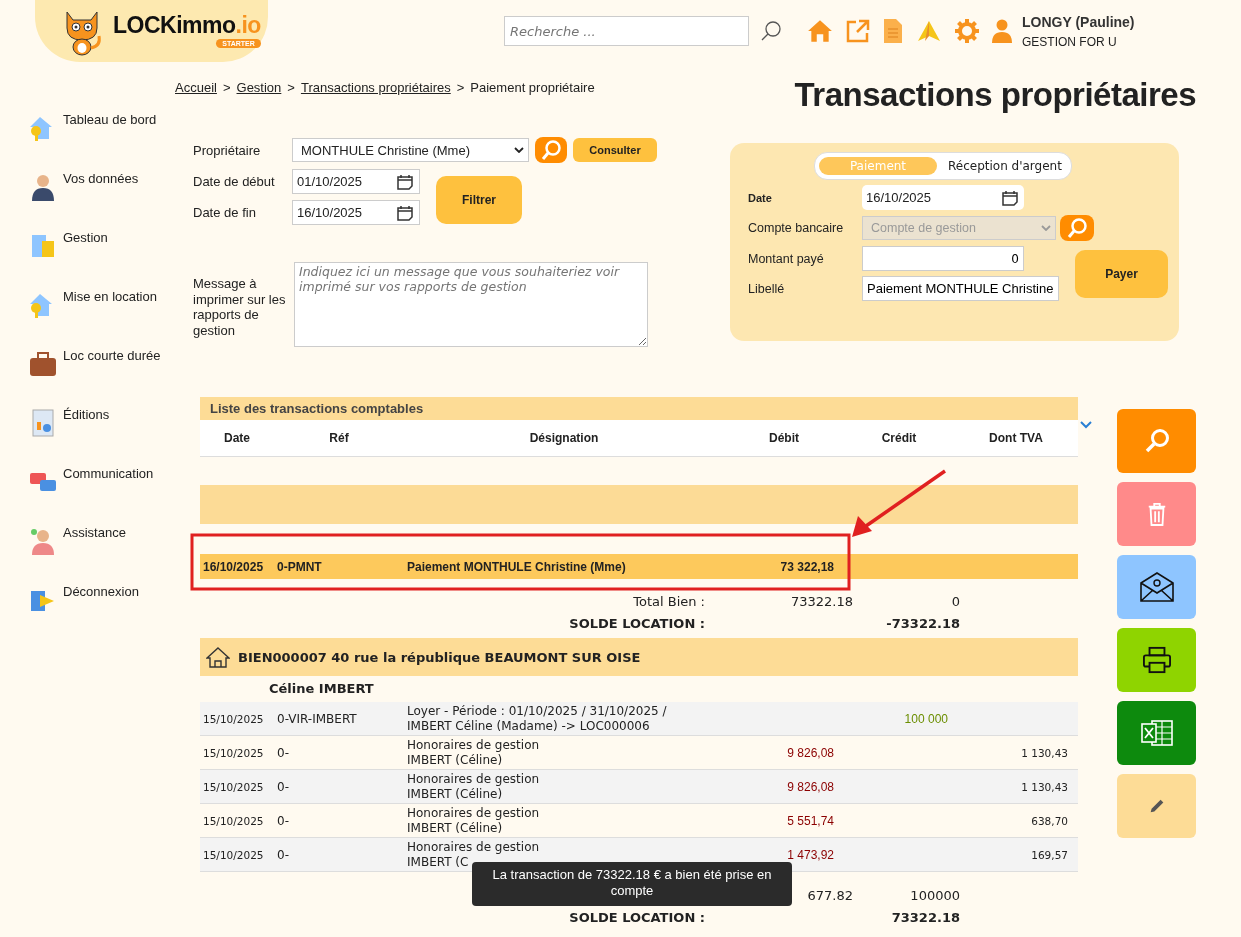  What do you see at coordinates (101, 591) in the screenshot?
I see `sidebar-item: Déconnexion` at bounding box center [101, 591].